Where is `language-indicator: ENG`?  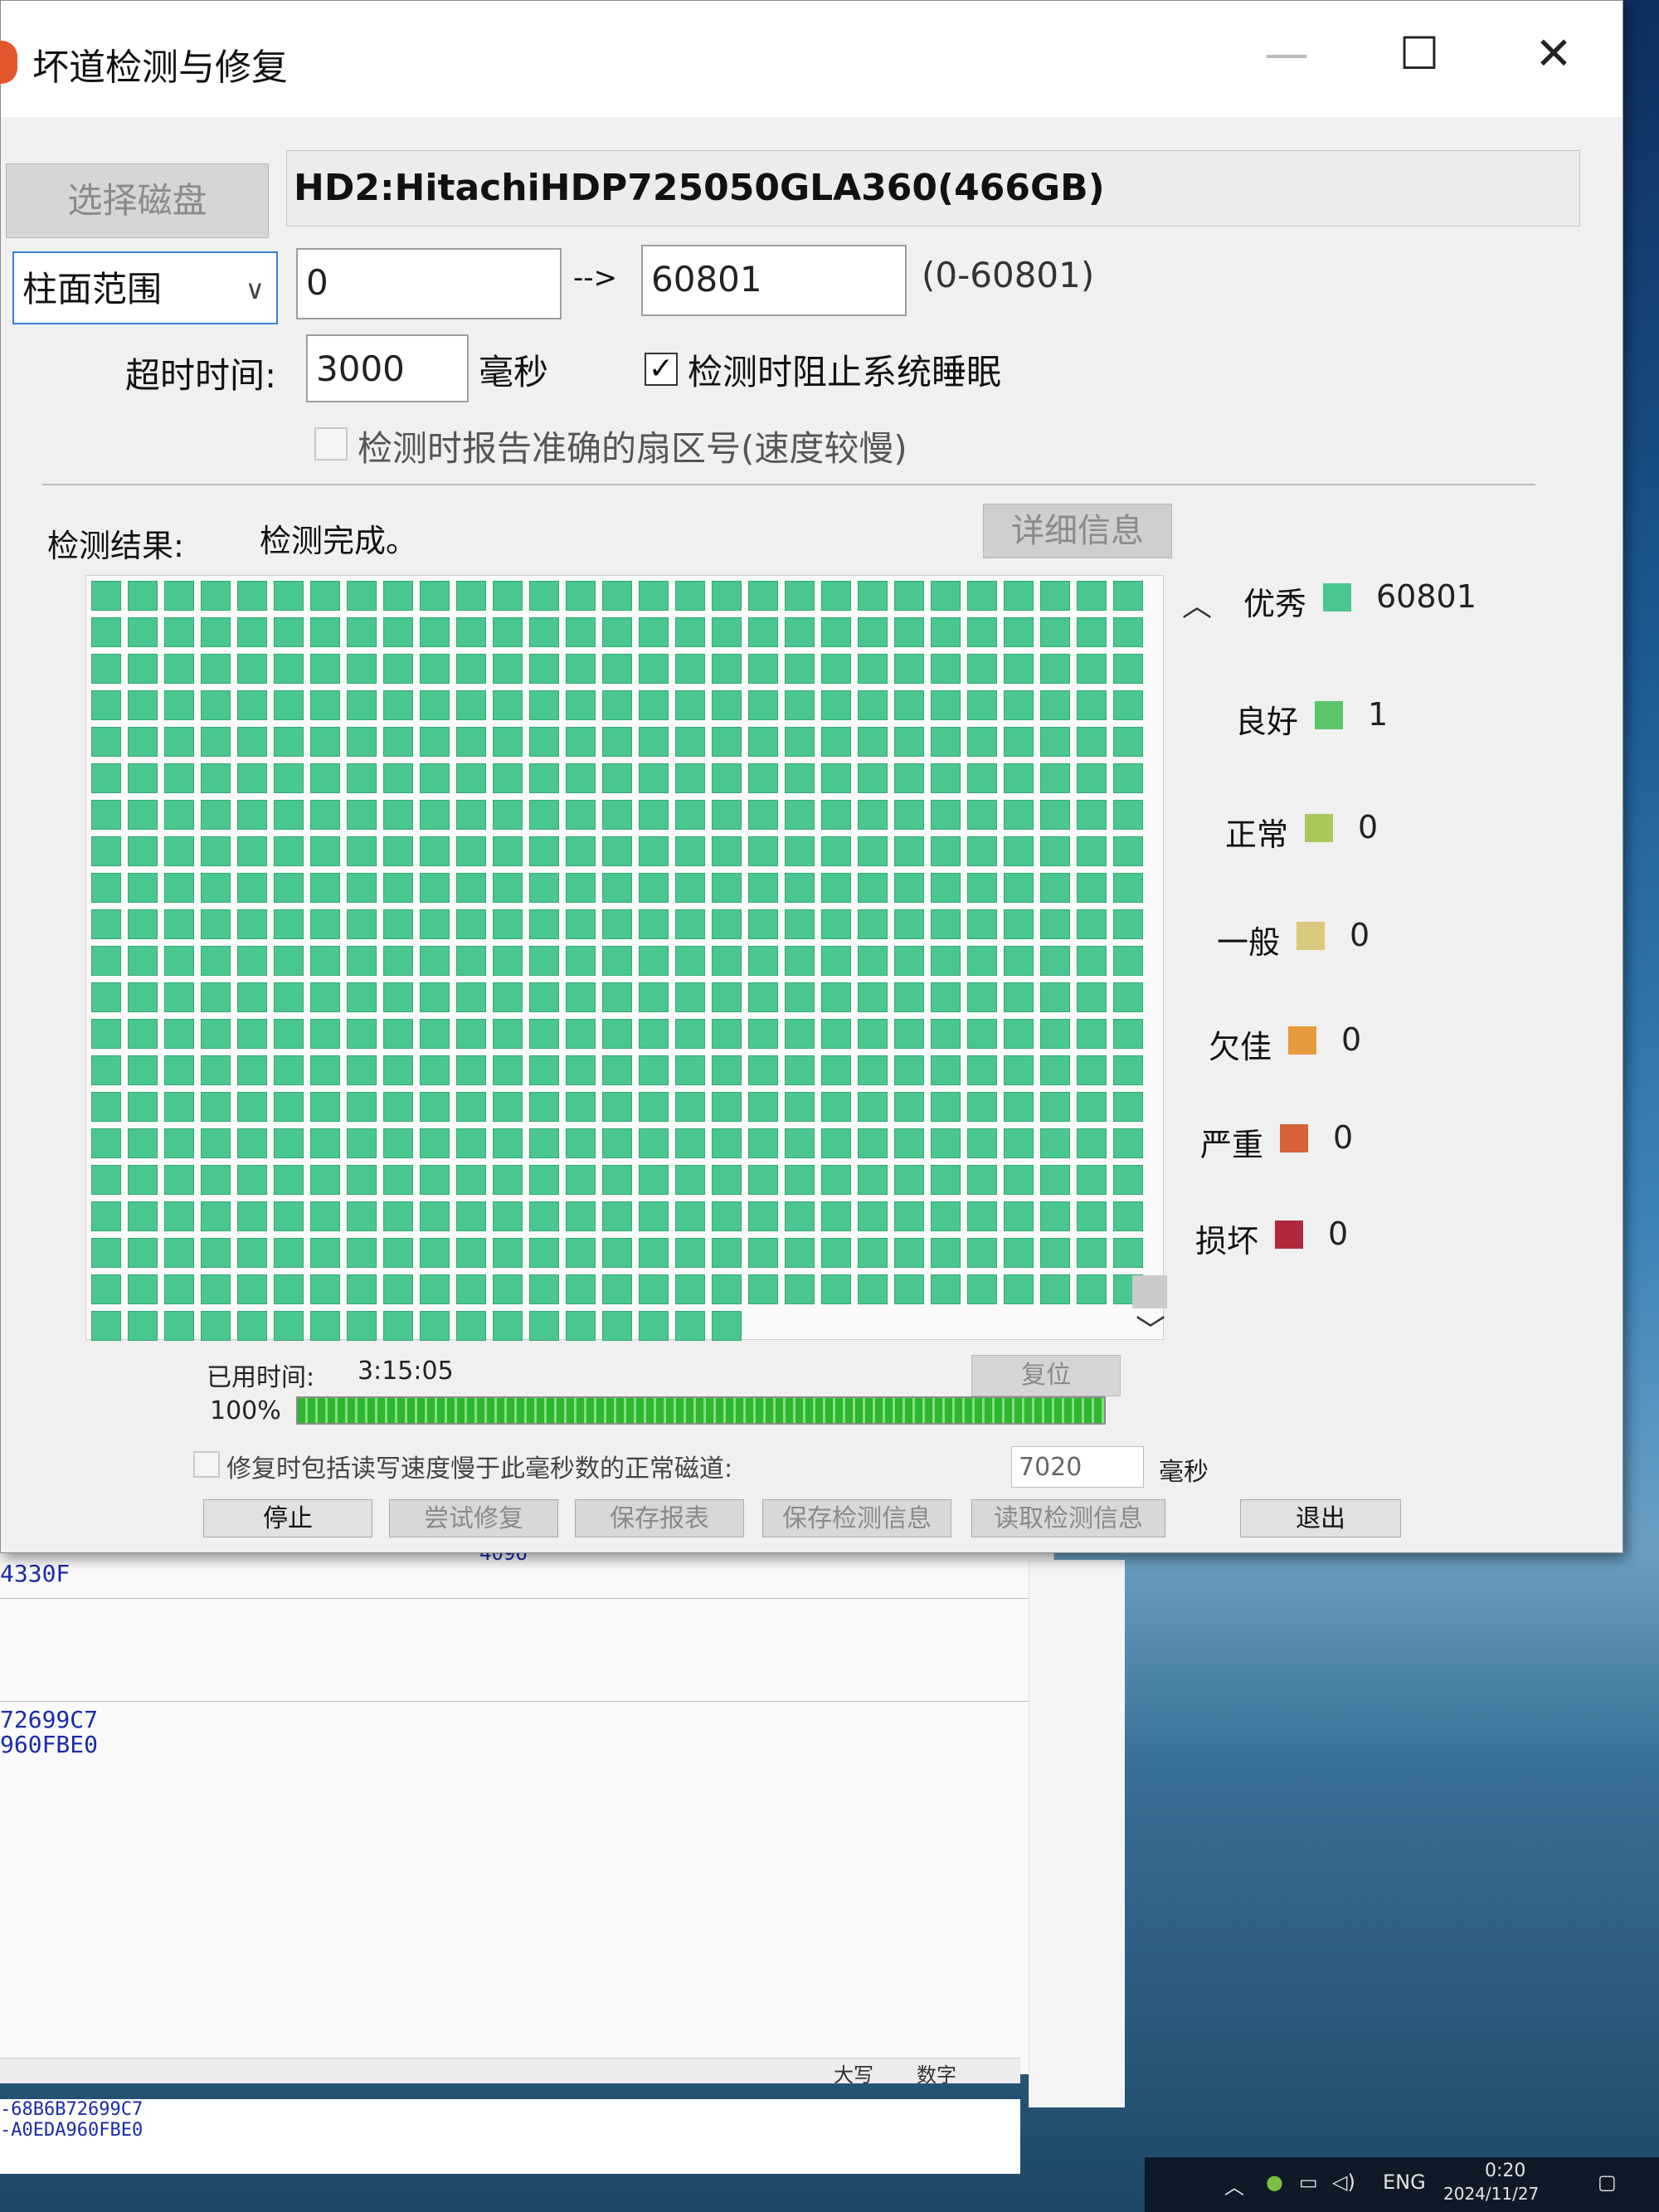
language-indicator: ENG is located at coordinates (1404, 2182).